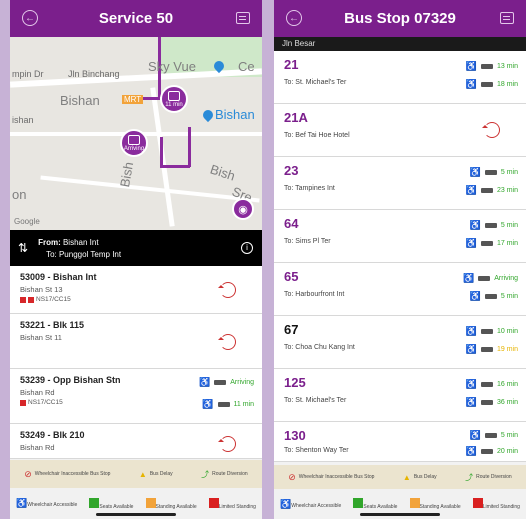 The width and height of the screenshot is (526, 519). What do you see at coordinates (400, 236) in the screenshot?
I see `service-row: 64 To: Sims Pl Ter ♿ 5 min ♿ 17 min` at bounding box center [400, 236].